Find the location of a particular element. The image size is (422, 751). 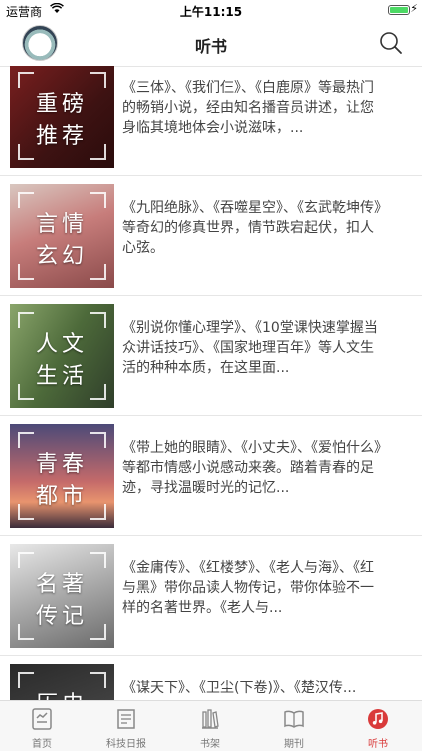

cover-title-line2: 生活 is located at coordinates (61, 376).